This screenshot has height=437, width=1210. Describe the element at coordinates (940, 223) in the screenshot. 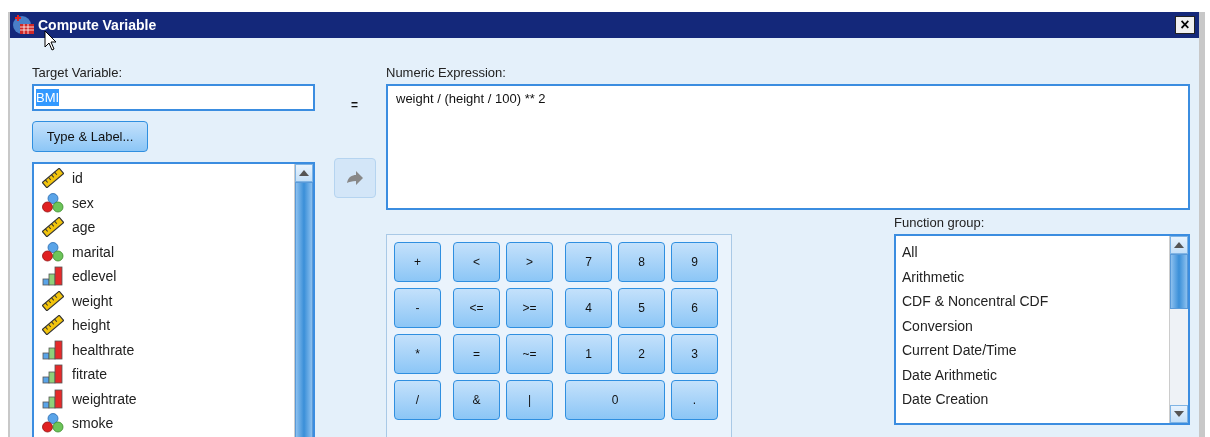

I see `field-label: Function group:` at that location.